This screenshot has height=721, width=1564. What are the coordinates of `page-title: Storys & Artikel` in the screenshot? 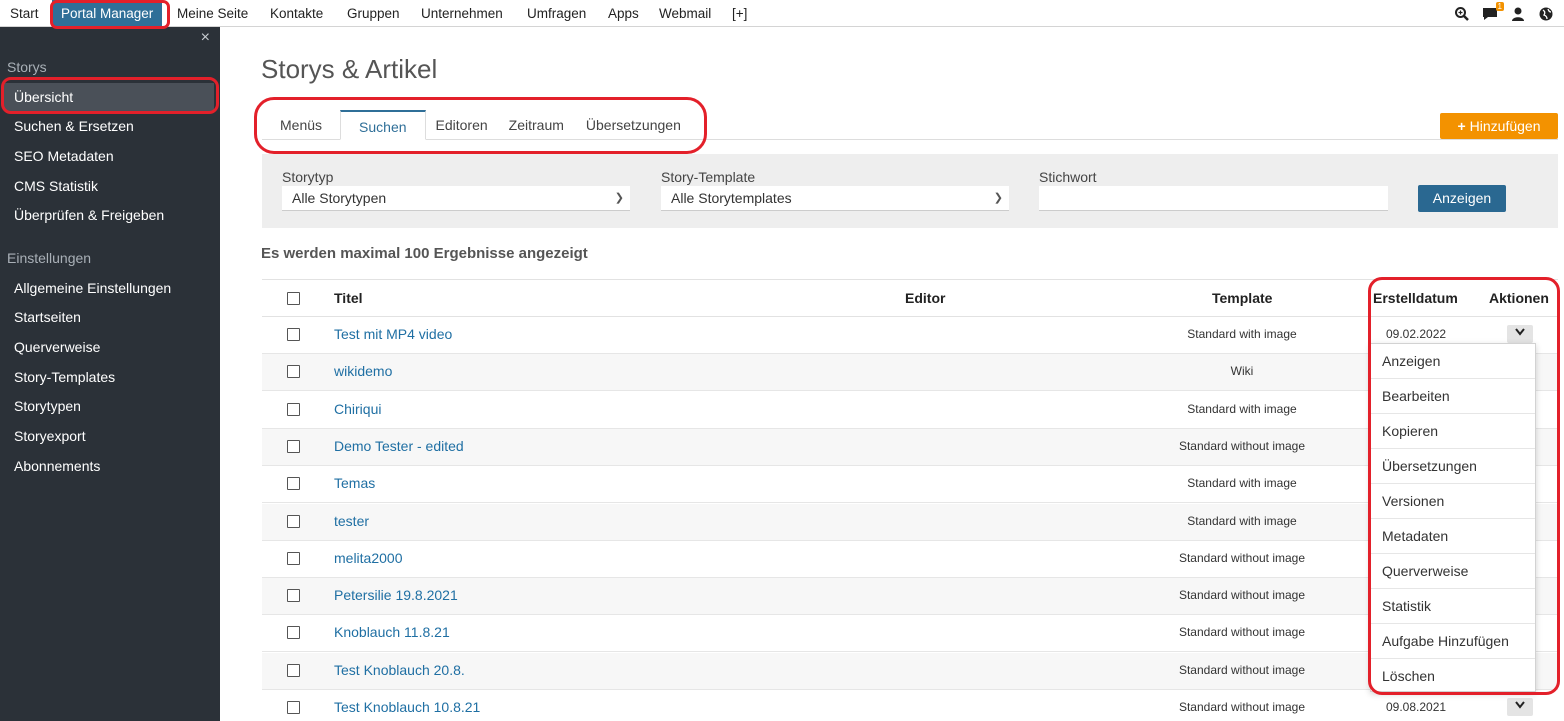 It's located at (349, 69).